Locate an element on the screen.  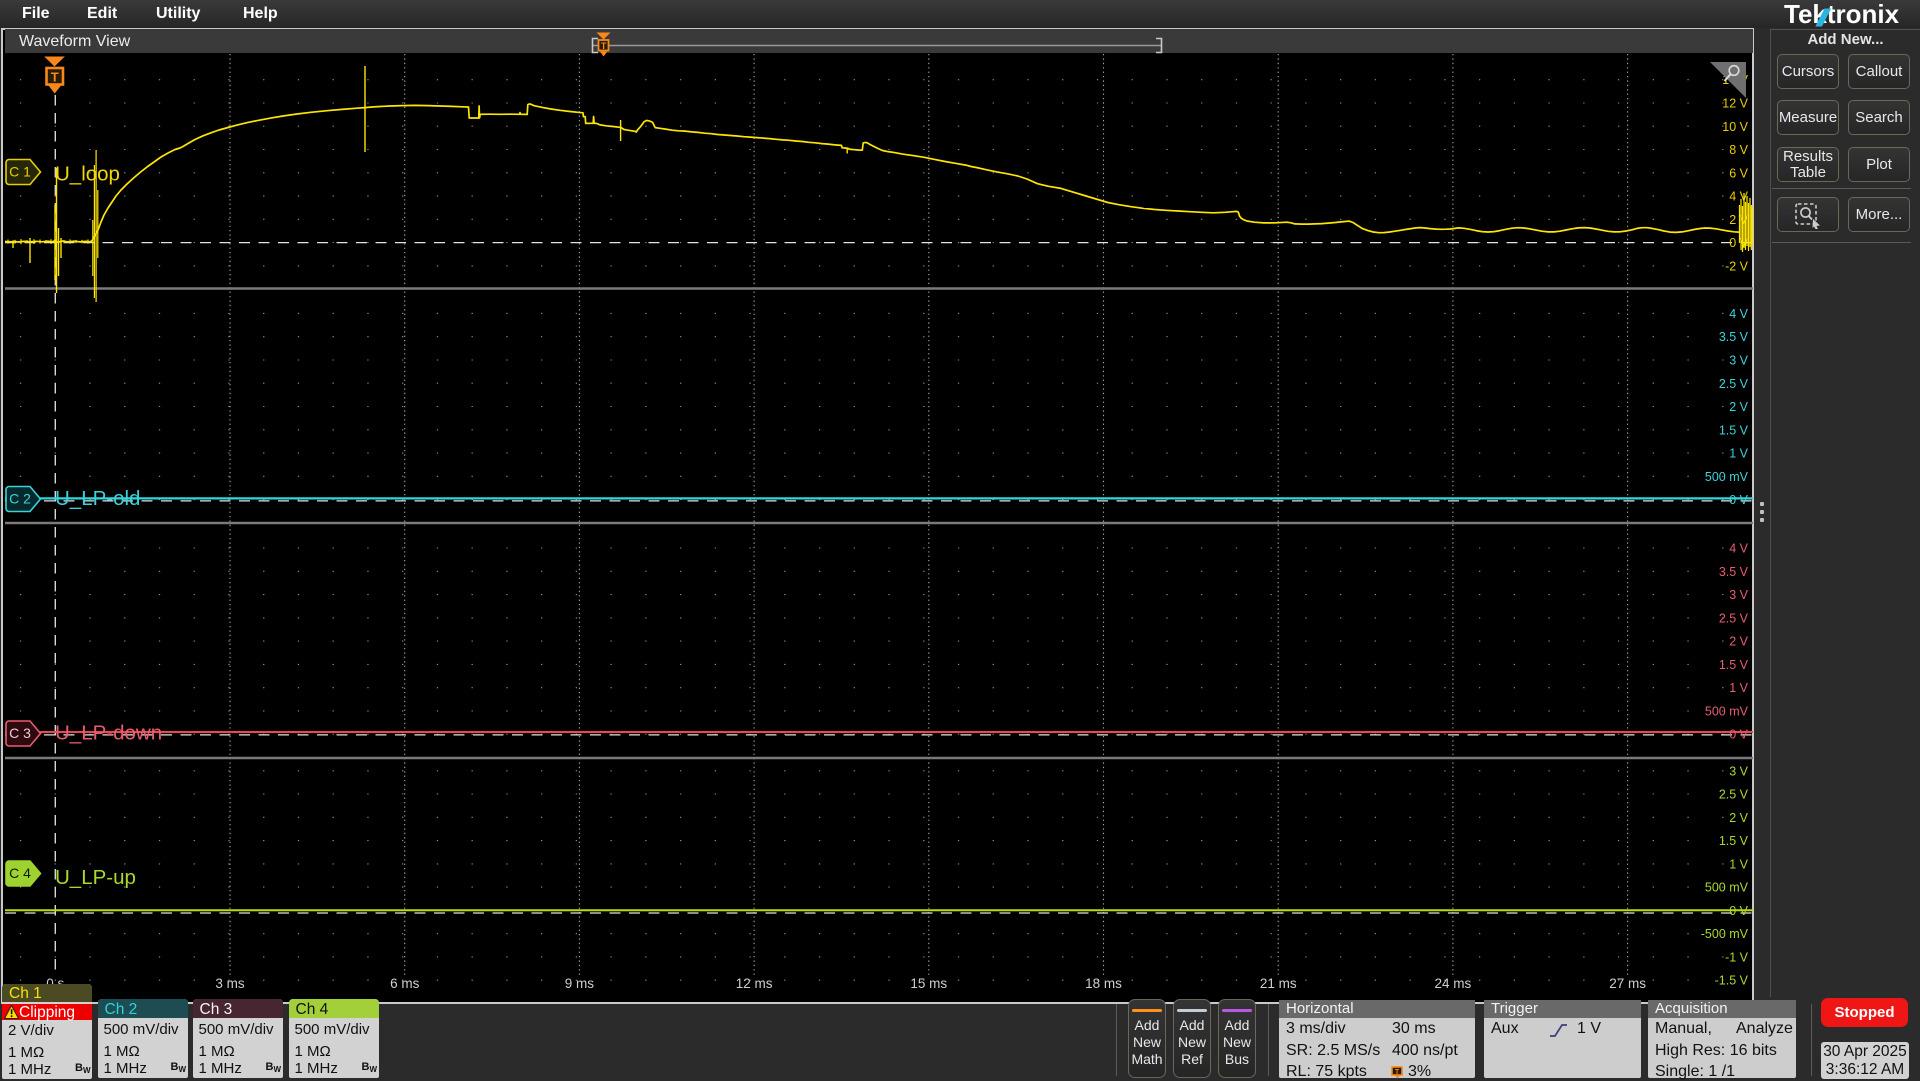
svg-text: C 3 is located at coordinates (20, 733).